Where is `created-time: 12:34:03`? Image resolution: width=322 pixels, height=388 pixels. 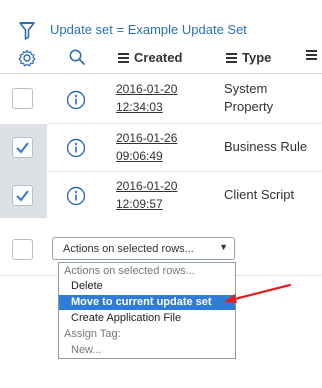
created-time: 12:34:03 is located at coordinates (139, 107).